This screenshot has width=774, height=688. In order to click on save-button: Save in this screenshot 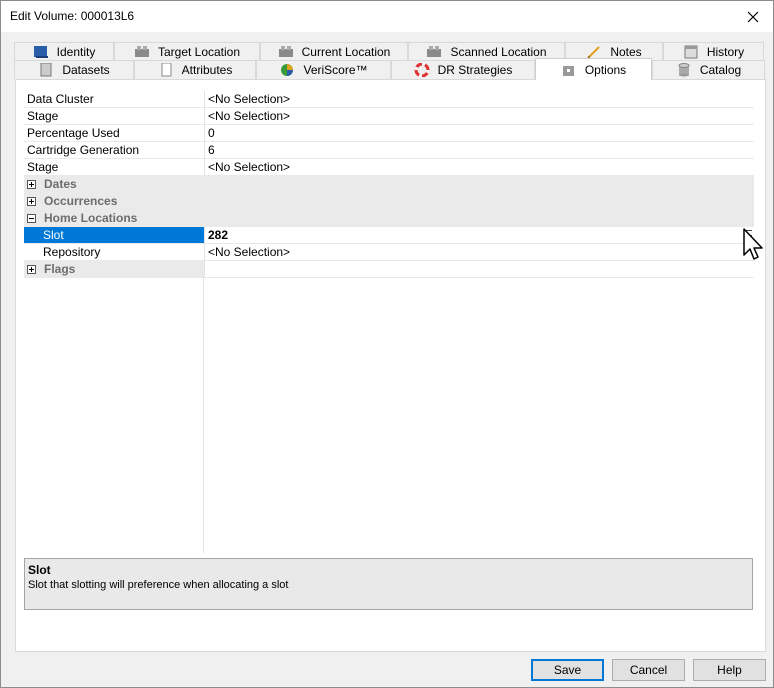, I will do `click(567, 670)`.